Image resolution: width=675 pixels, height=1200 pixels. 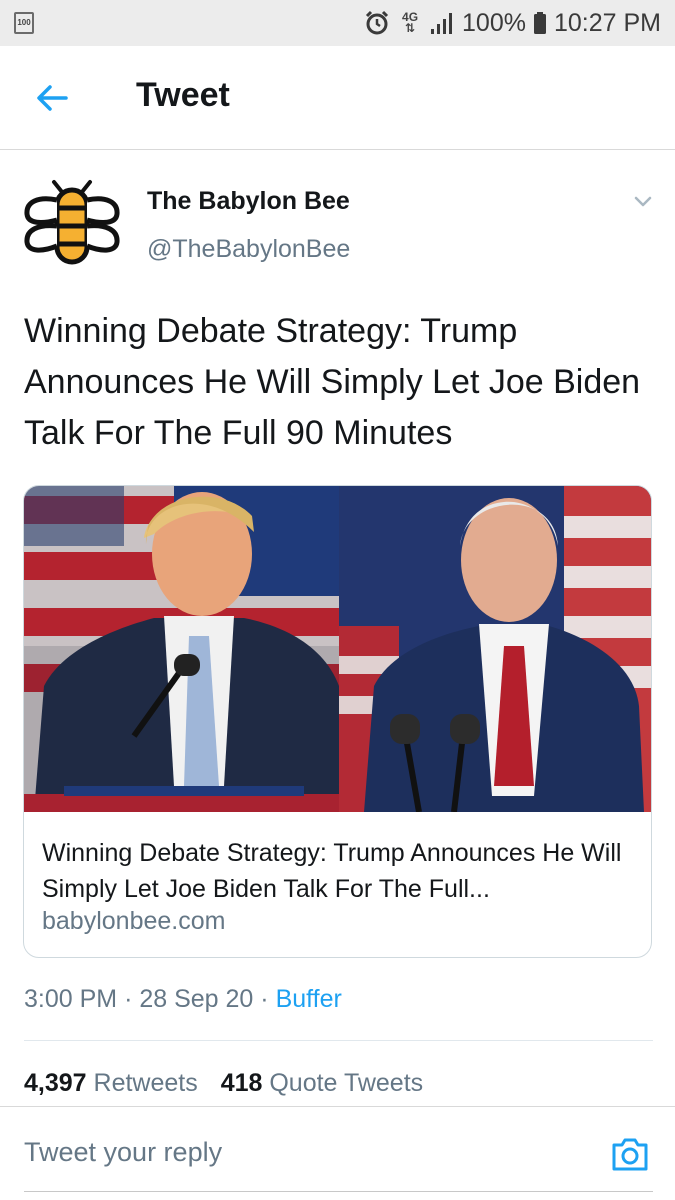 I want to click on status-icons: 4G ⇅ 100% 10:27 PM, so click(x=512, y=23).